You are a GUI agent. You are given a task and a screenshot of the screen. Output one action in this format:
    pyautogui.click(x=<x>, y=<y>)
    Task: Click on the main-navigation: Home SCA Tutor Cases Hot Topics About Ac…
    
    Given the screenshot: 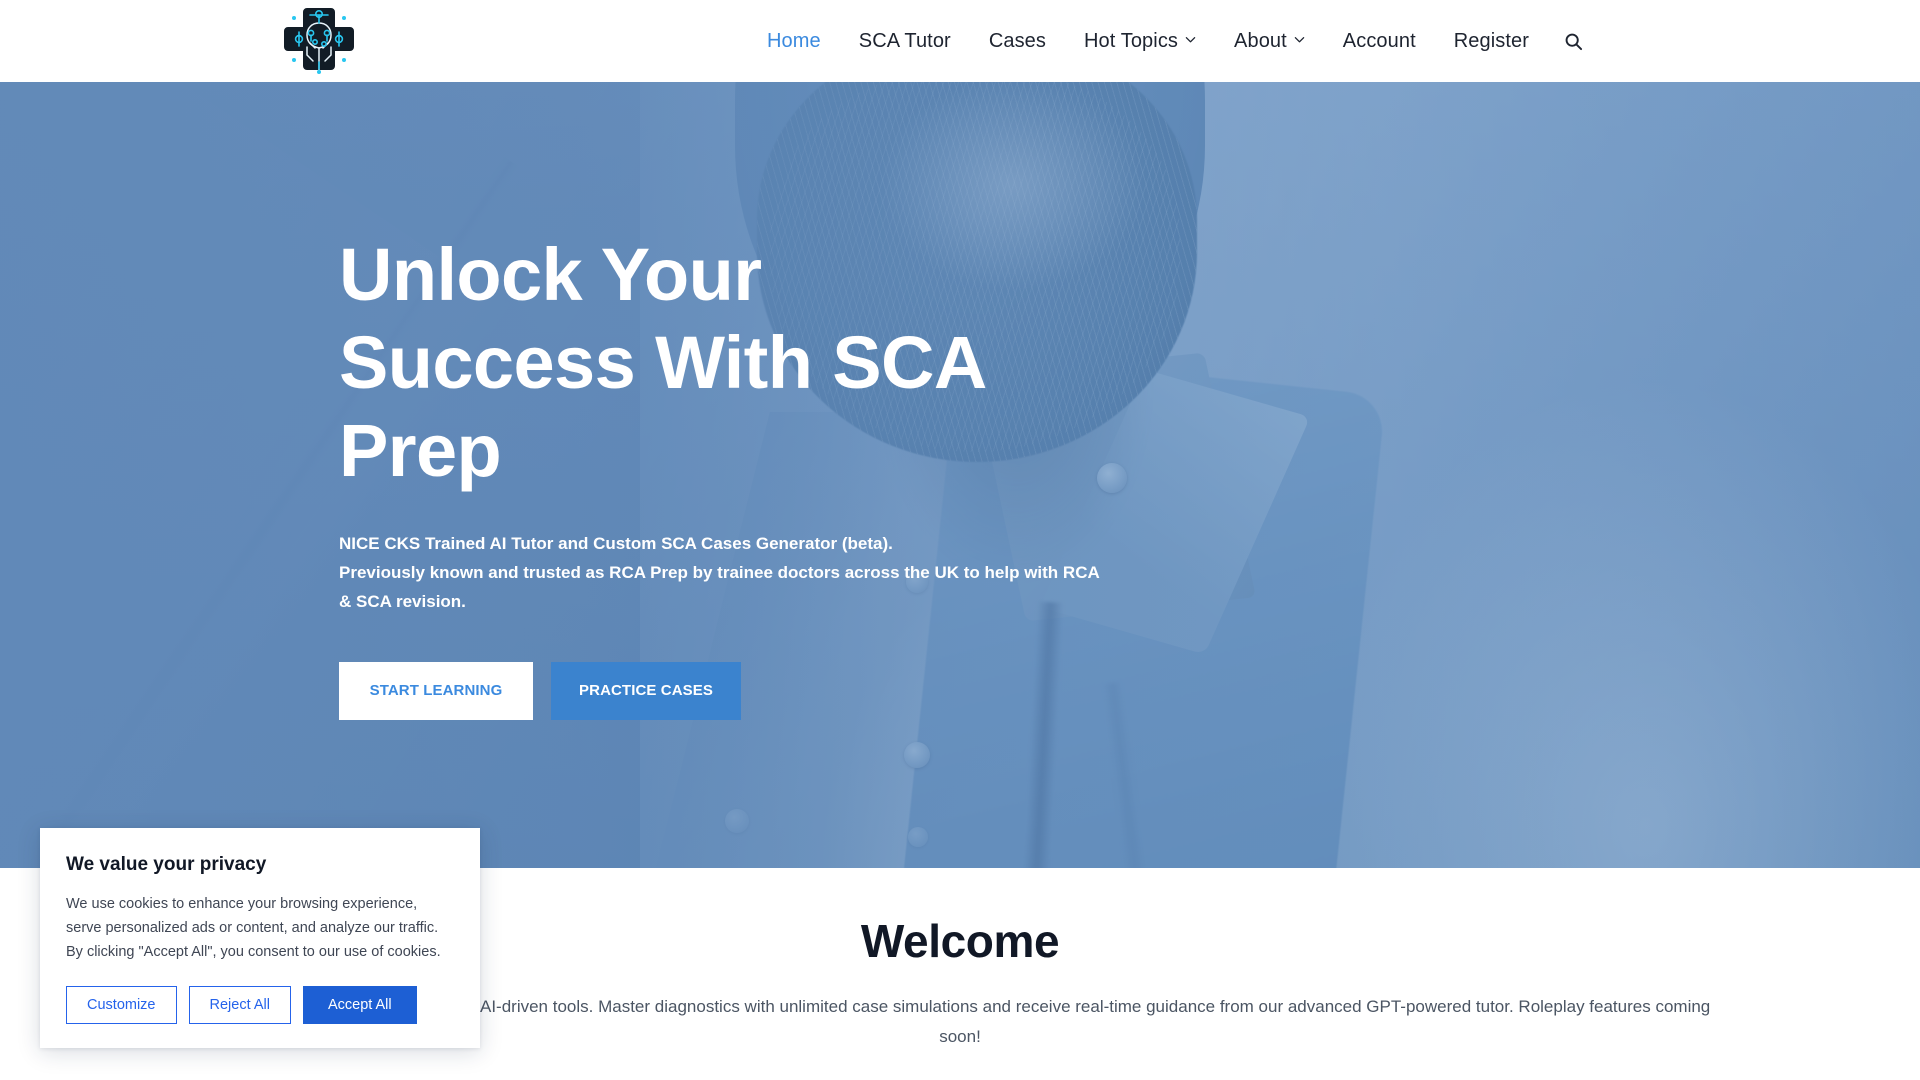 What is the action you would take?
    pyautogui.click(x=1173, y=41)
    